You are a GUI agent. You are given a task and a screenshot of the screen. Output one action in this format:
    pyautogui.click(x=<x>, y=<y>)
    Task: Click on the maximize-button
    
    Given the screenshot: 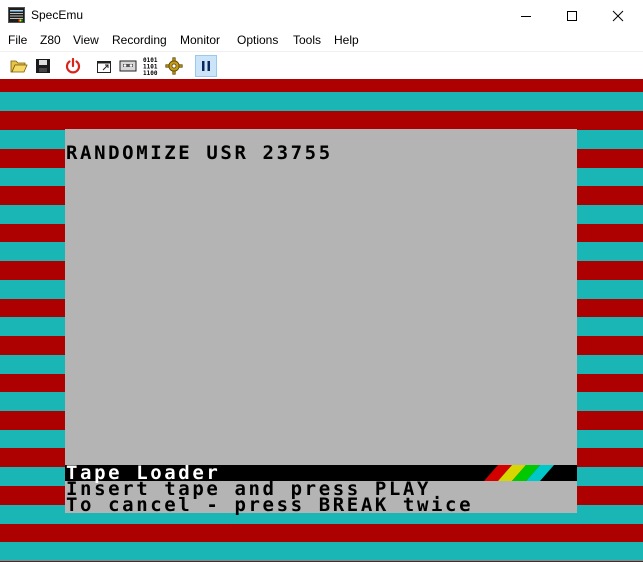 What is the action you would take?
    pyautogui.click(x=572, y=15)
    